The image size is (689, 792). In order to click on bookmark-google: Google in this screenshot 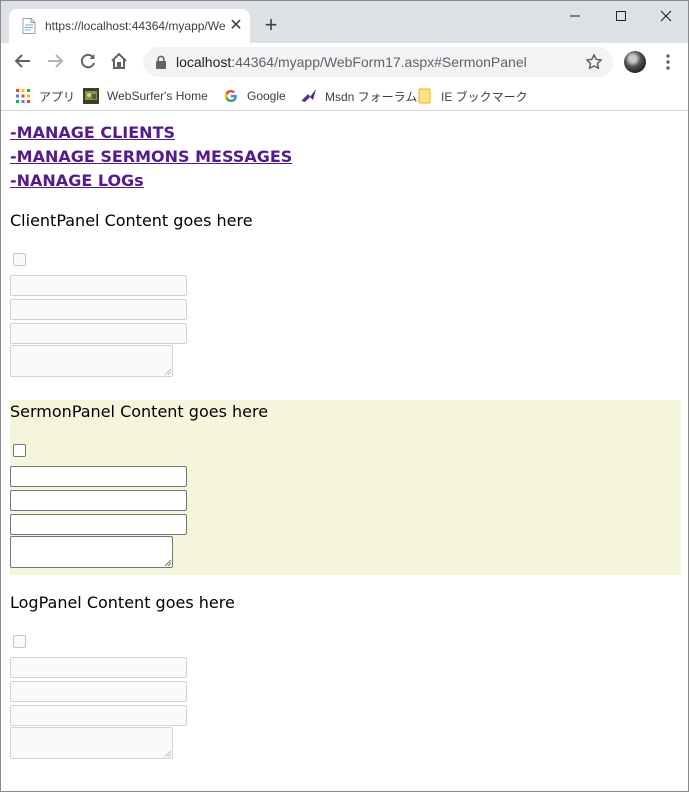, I will do `click(254, 96)`.